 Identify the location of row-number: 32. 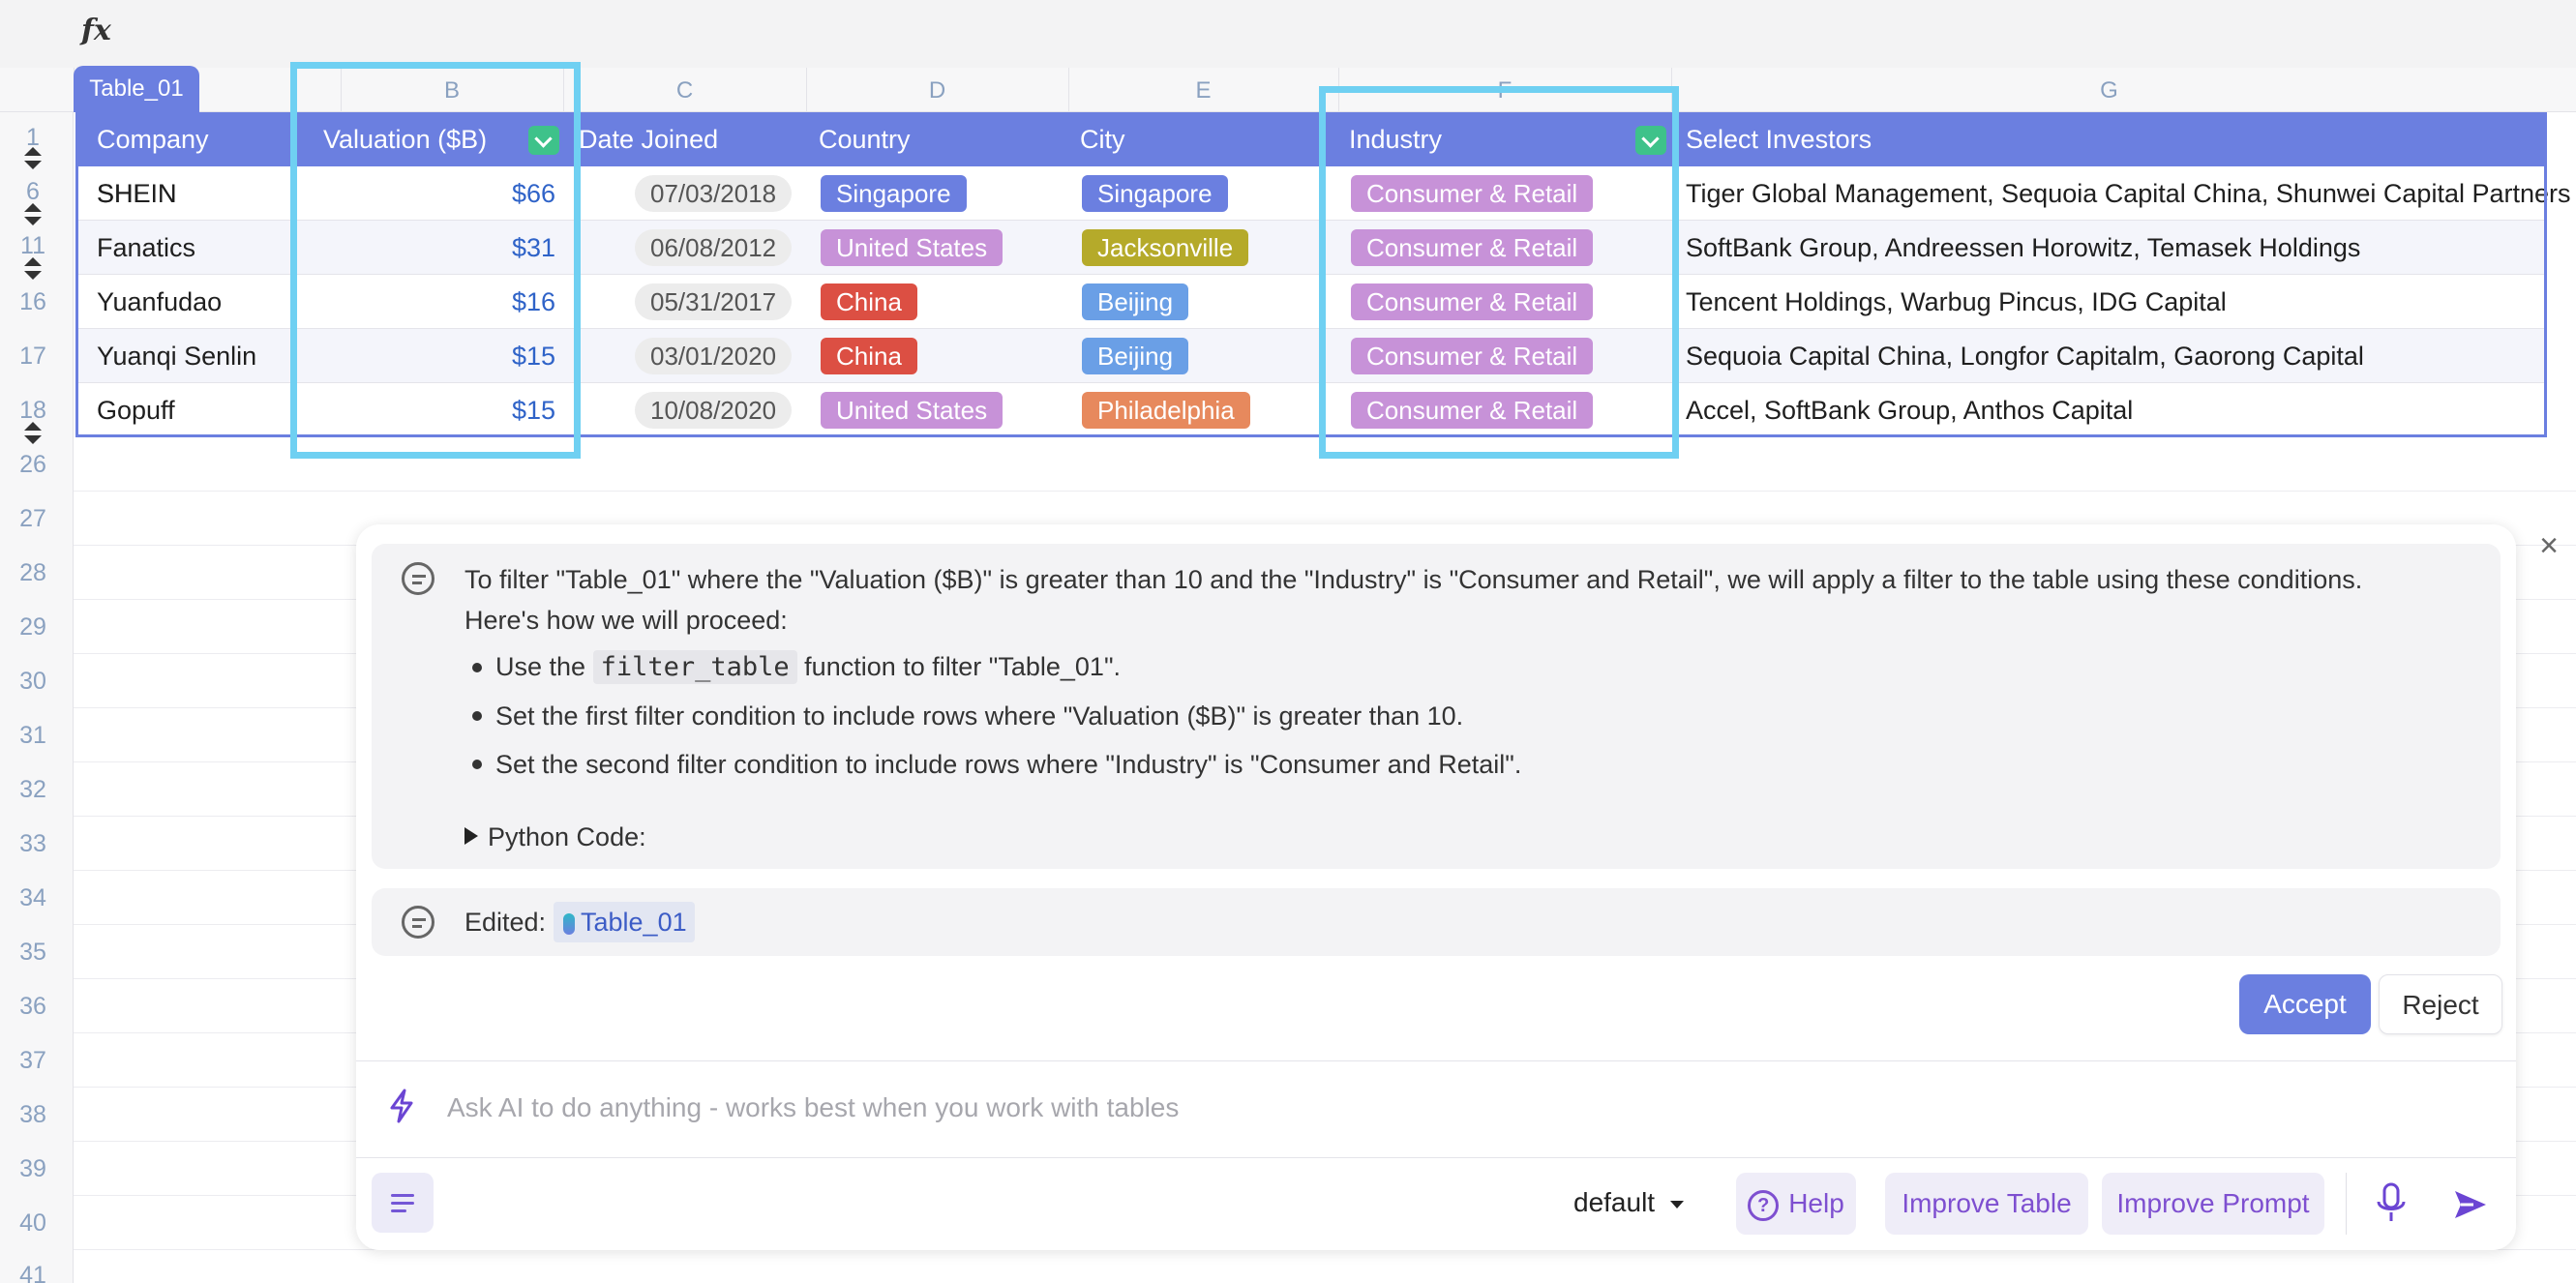
(33, 790).